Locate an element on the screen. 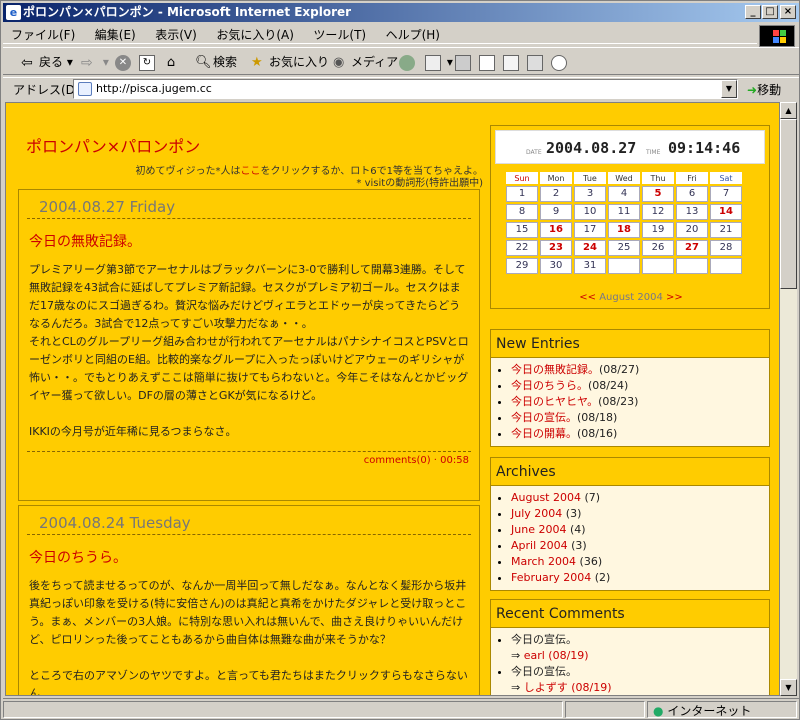  list-item: 今日のちうら。(08/24) is located at coordinates (638, 386).